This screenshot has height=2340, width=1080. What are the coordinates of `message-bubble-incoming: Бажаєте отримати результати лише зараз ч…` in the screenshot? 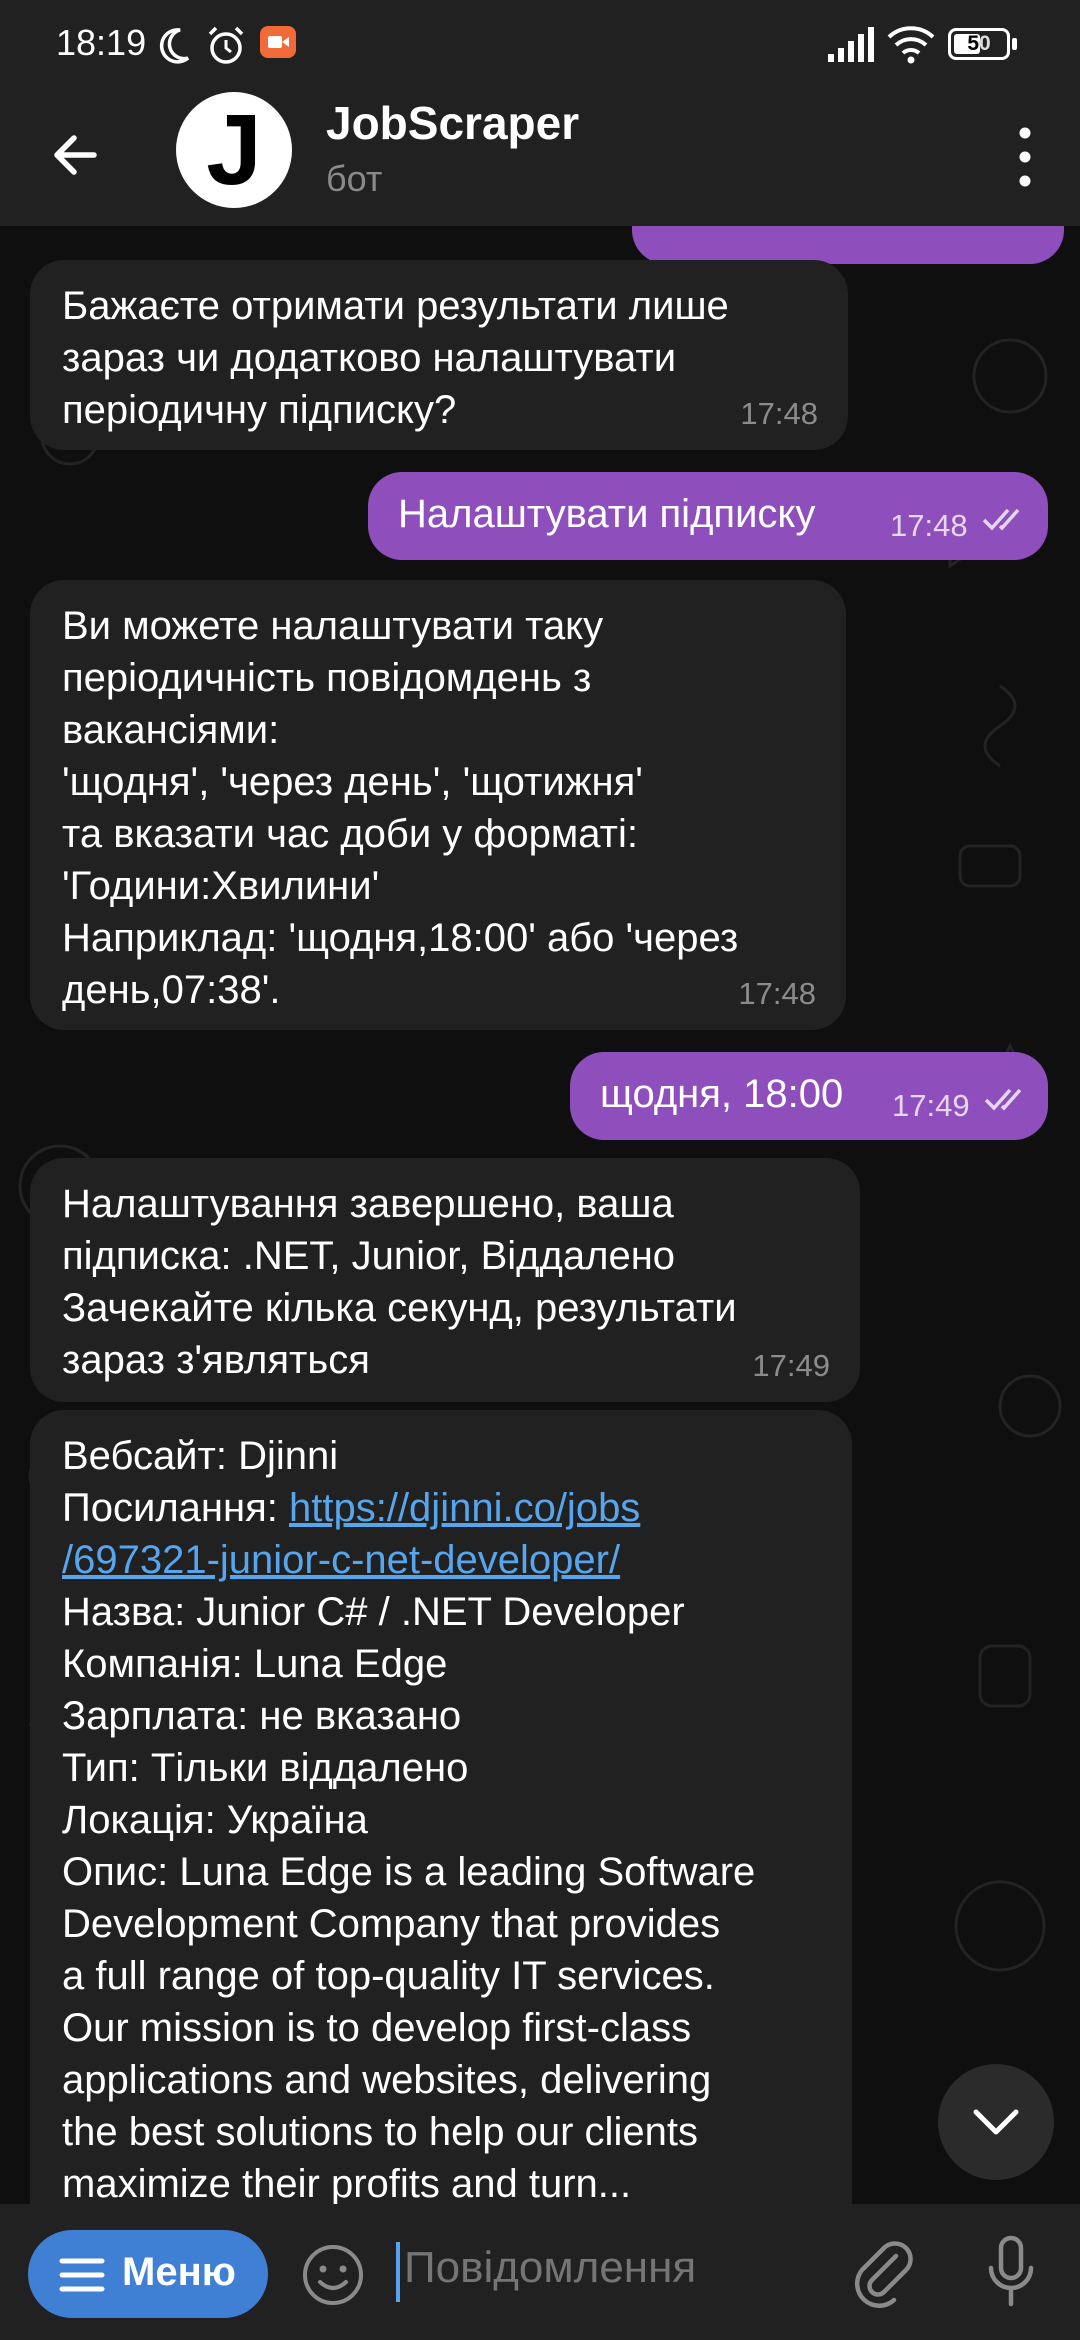 It's located at (439, 355).